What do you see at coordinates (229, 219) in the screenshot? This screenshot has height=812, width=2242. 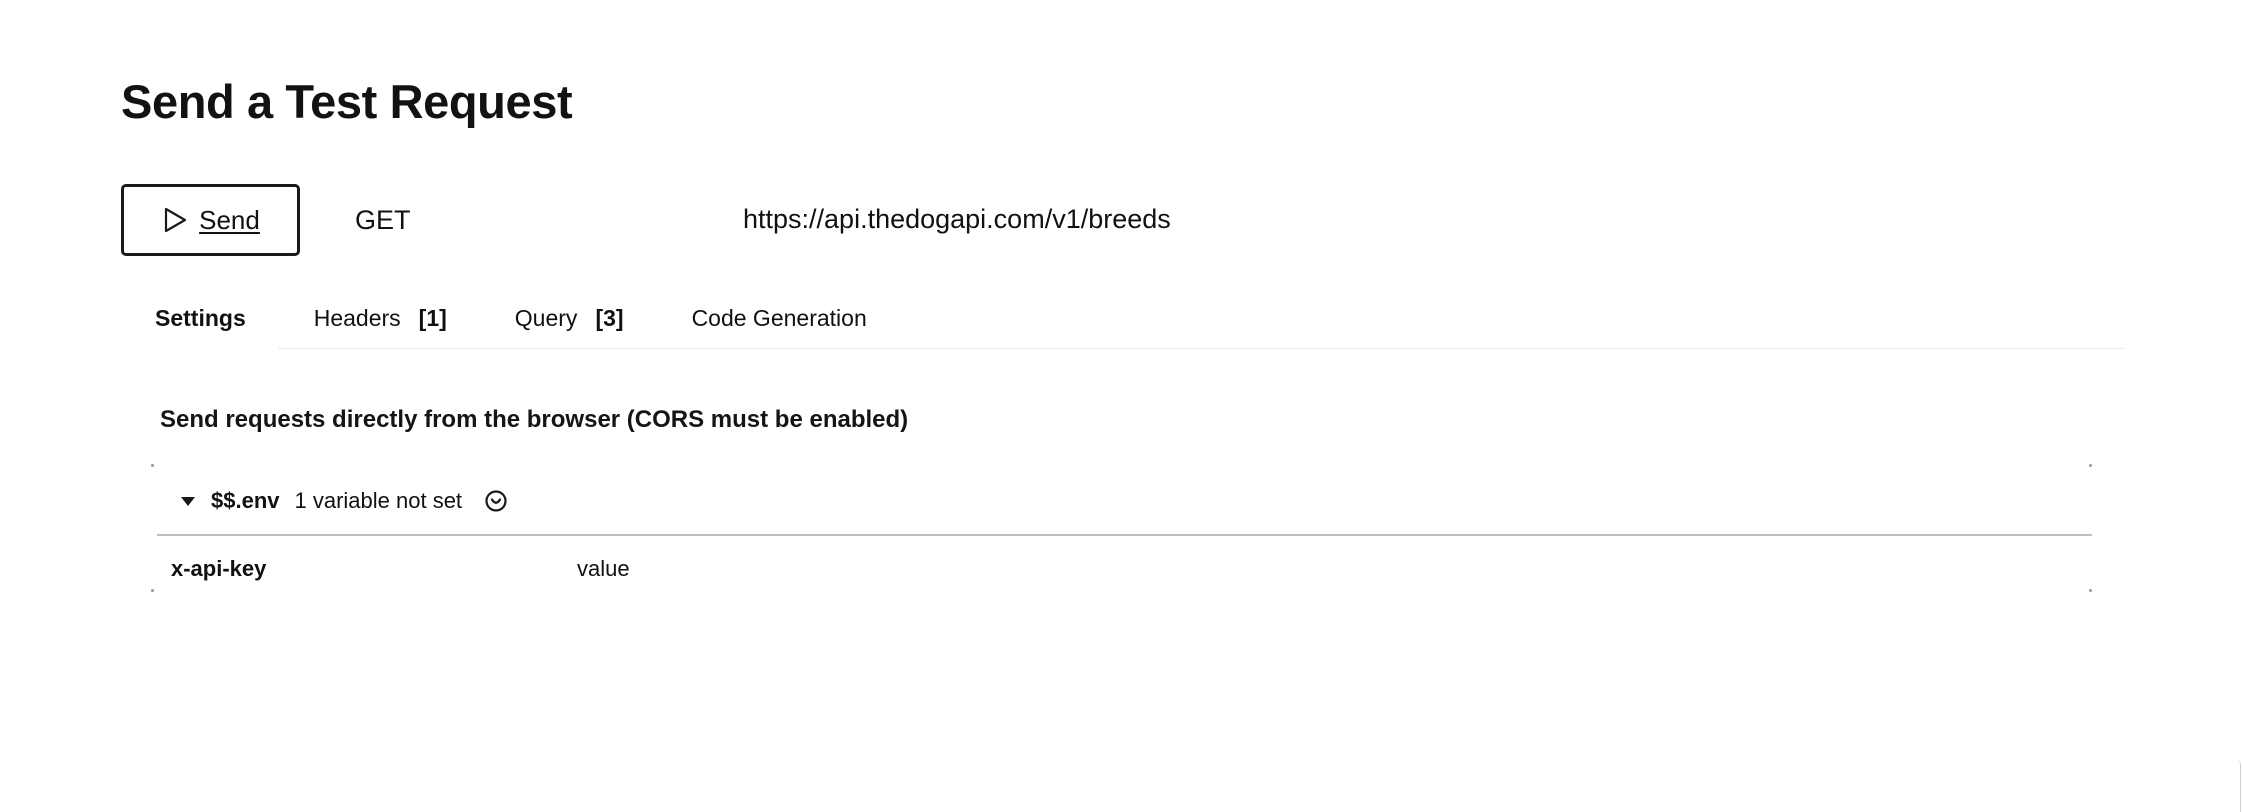 I see `send-button-label: Send` at bounding box center [229, 219].